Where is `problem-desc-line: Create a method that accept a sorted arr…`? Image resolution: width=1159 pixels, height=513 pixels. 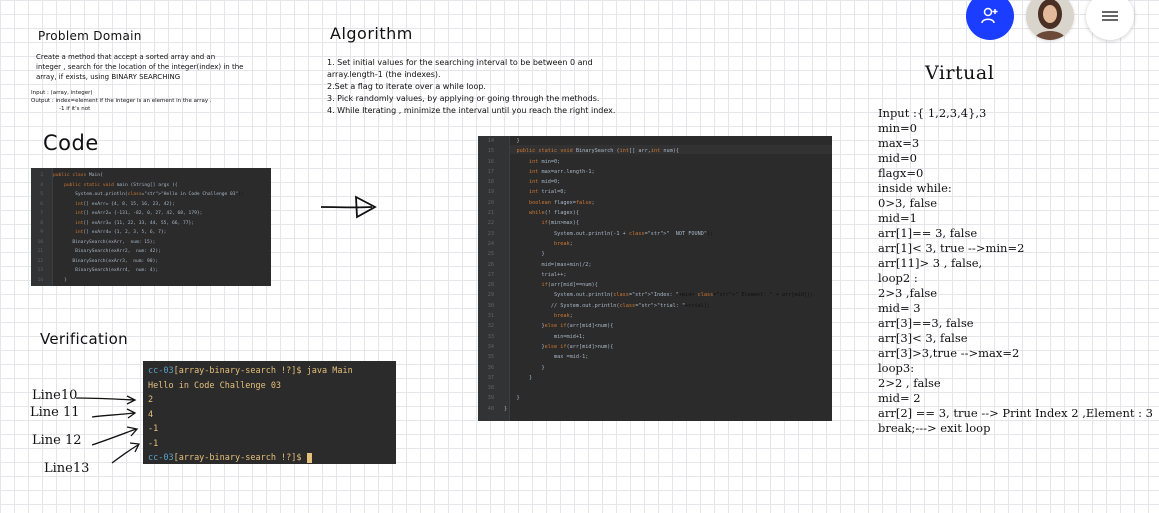
problem-desc-line: Create a method that accept a sorted arr… is located at coordinates (126, 57).